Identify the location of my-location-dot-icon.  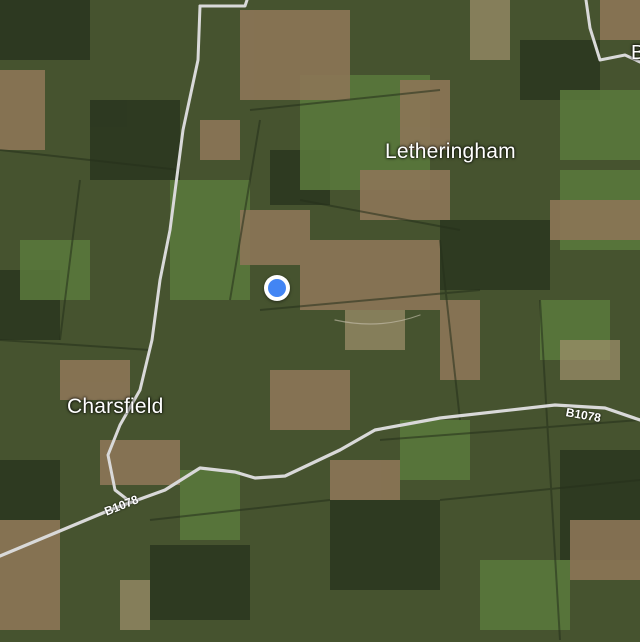
(277, 288).